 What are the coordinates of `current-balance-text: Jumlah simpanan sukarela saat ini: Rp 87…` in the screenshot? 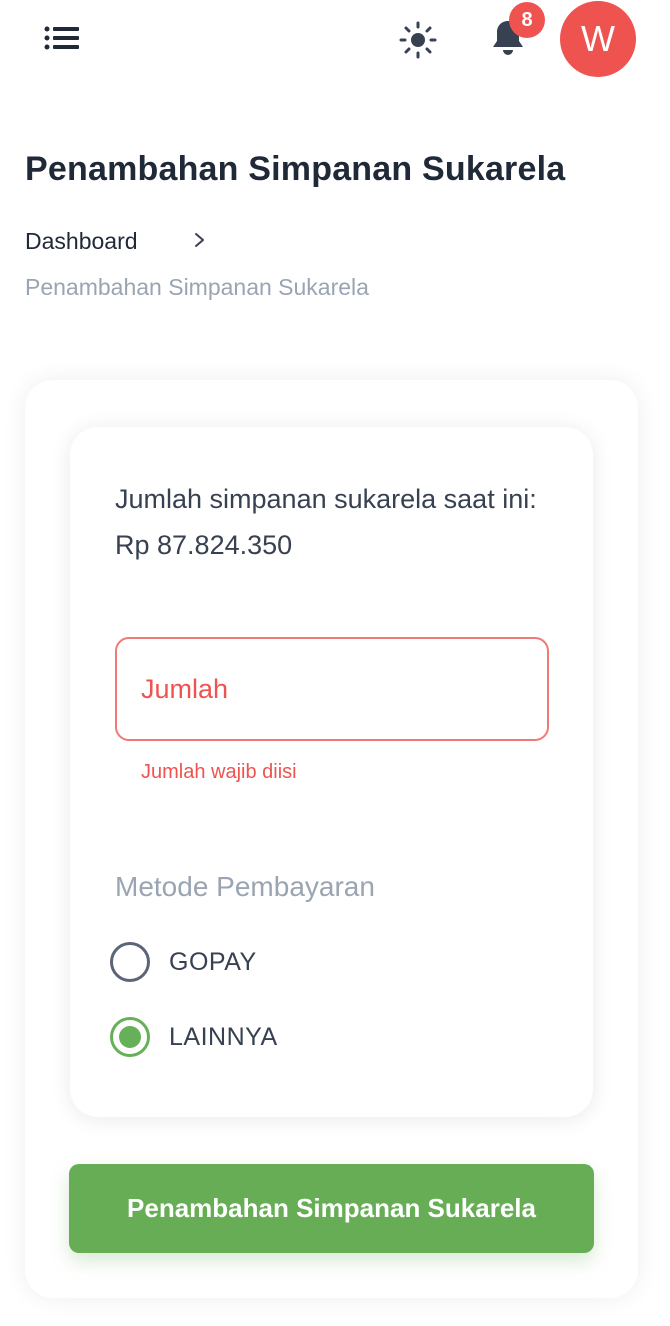 It's located at (326, 522).